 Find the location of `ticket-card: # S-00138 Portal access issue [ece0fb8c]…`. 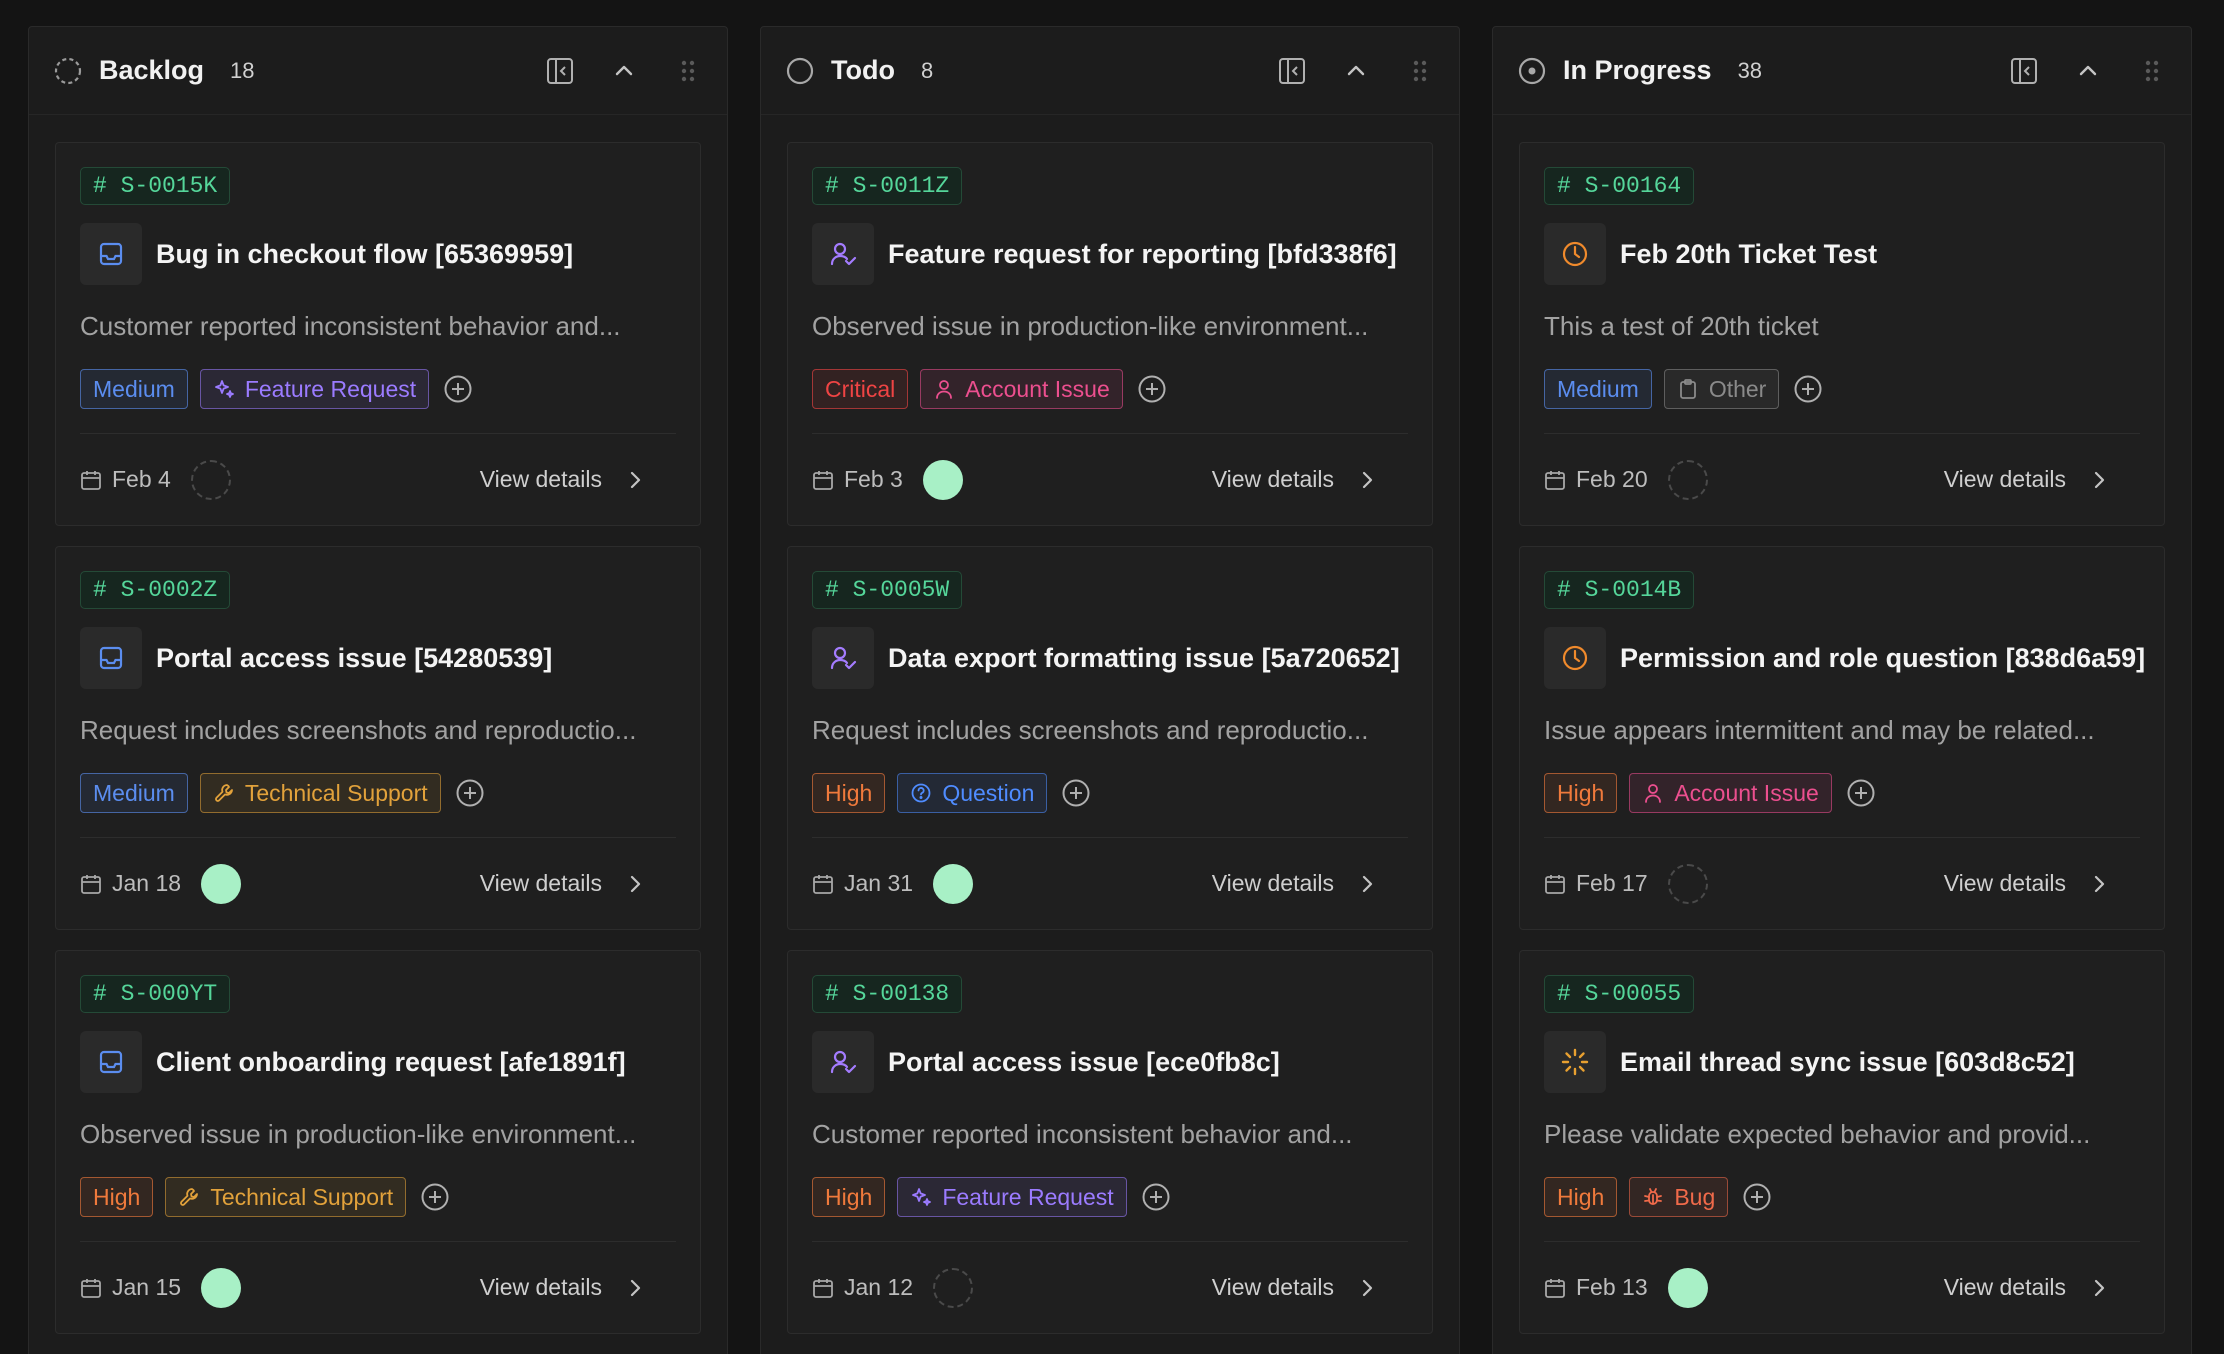

ticket-card: # S-00138 Portal access issue [ece0fb8c]… is located at coordinates (1110, 1142).